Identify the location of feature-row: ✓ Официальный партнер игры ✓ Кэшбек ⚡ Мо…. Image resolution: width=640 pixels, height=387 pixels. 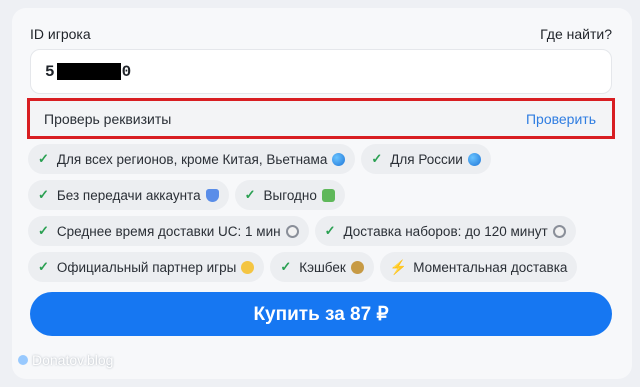
(323, 267).